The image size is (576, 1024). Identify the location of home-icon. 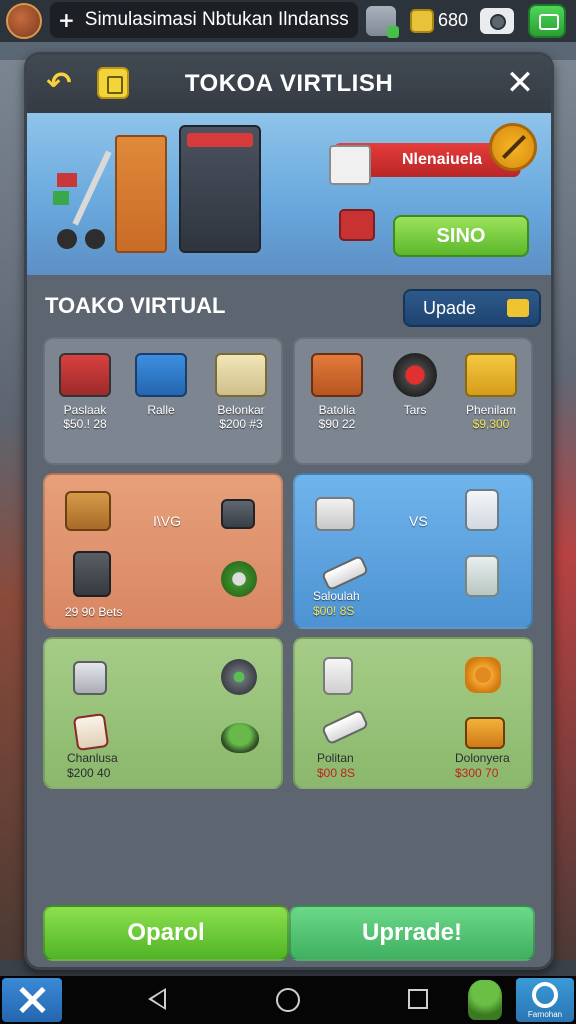
(288, 1000).